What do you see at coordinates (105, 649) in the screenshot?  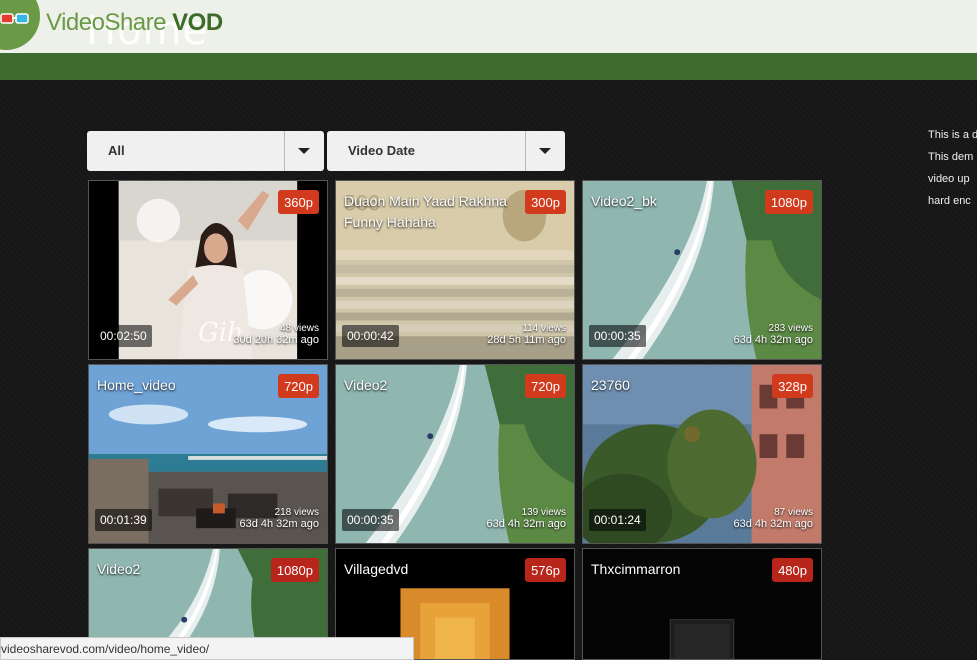 I see `status-url: videosharevod.com/video/home_video/` at bounding box center [105, 649].